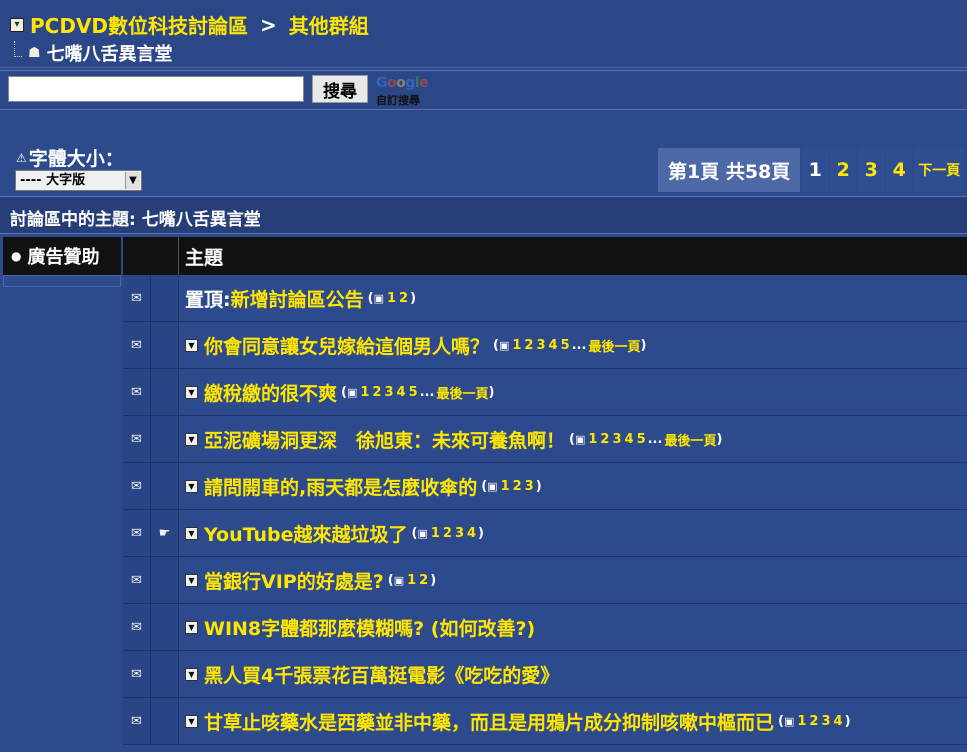 The height and width of the screenshot is (752, 967). What do you see at coordinates (843, 170) in the screenshot?
I see `page-link-2: 2` at bounding box center [843, 170].